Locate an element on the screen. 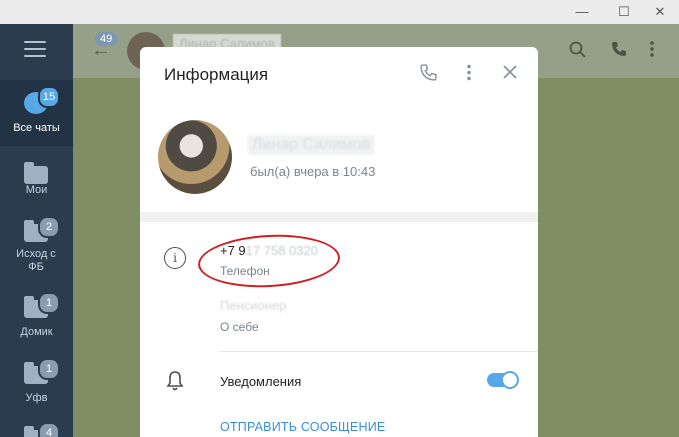 The width and height of the screenshot is (679, 437). folder-mine: Мои is located at coordinates (36, 185).